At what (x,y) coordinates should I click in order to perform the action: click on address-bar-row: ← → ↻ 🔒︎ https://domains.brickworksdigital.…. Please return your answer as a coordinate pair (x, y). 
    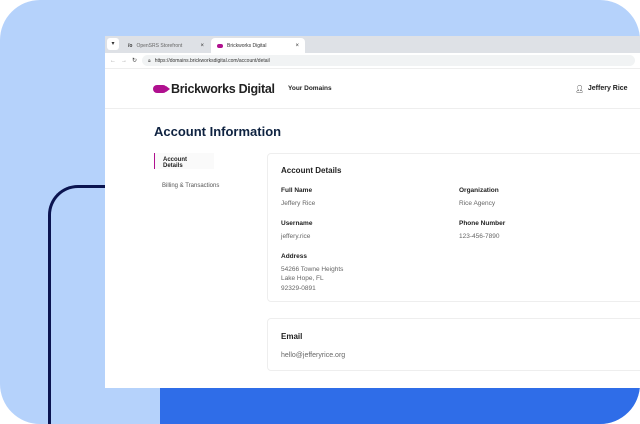
    Looking at the image, I should click on (372, 61).